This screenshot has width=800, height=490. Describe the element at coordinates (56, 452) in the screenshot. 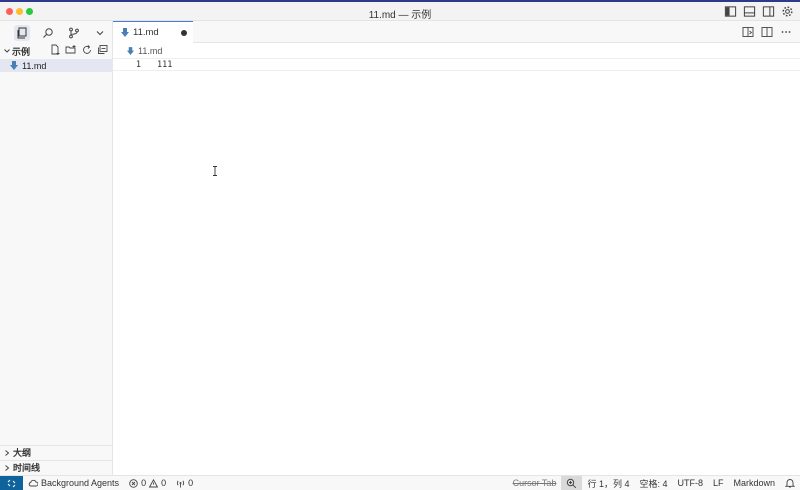

I see `outline-section-header: 大纲` at that location.